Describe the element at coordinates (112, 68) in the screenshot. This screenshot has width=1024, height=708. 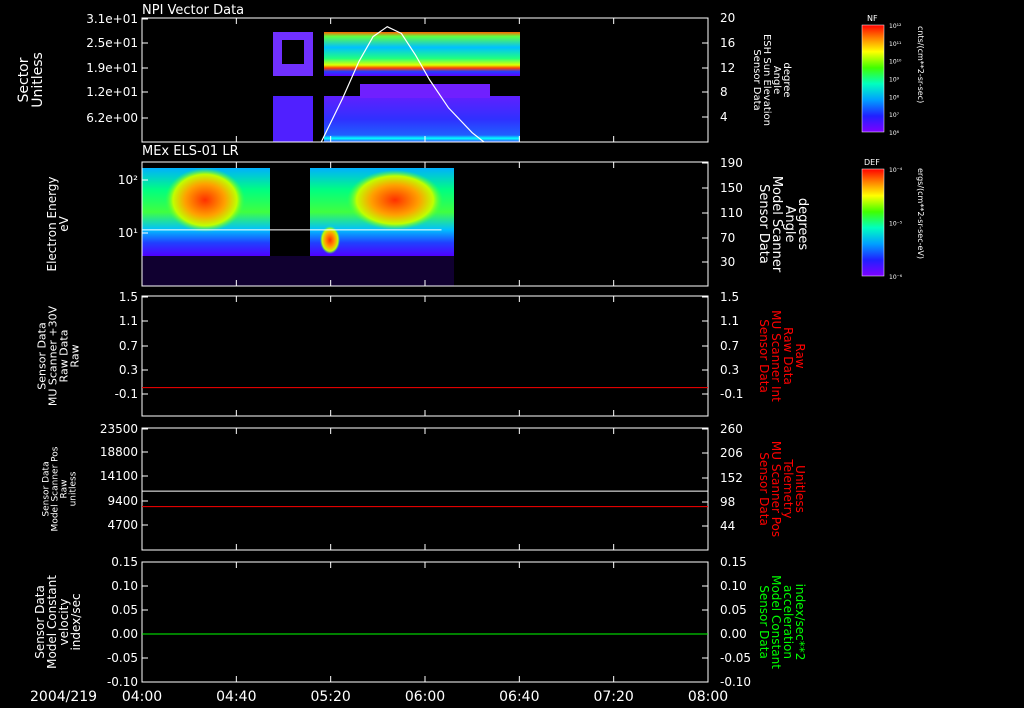
I see `y-tick-label-left: 1.9e+01` at that location.